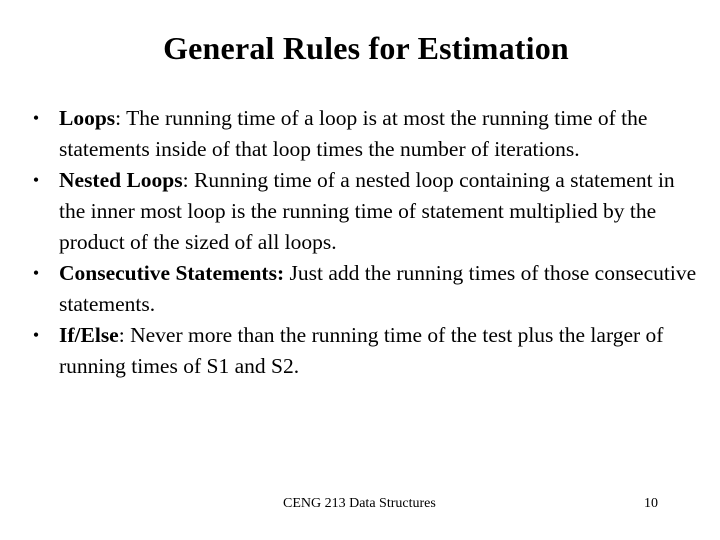 This screenshot has height=540, width=720. What do you see at coordinates (121, 180) in the screenshot?
I see `bullet-term: Nested Loops` at bounding box center [121, 180].